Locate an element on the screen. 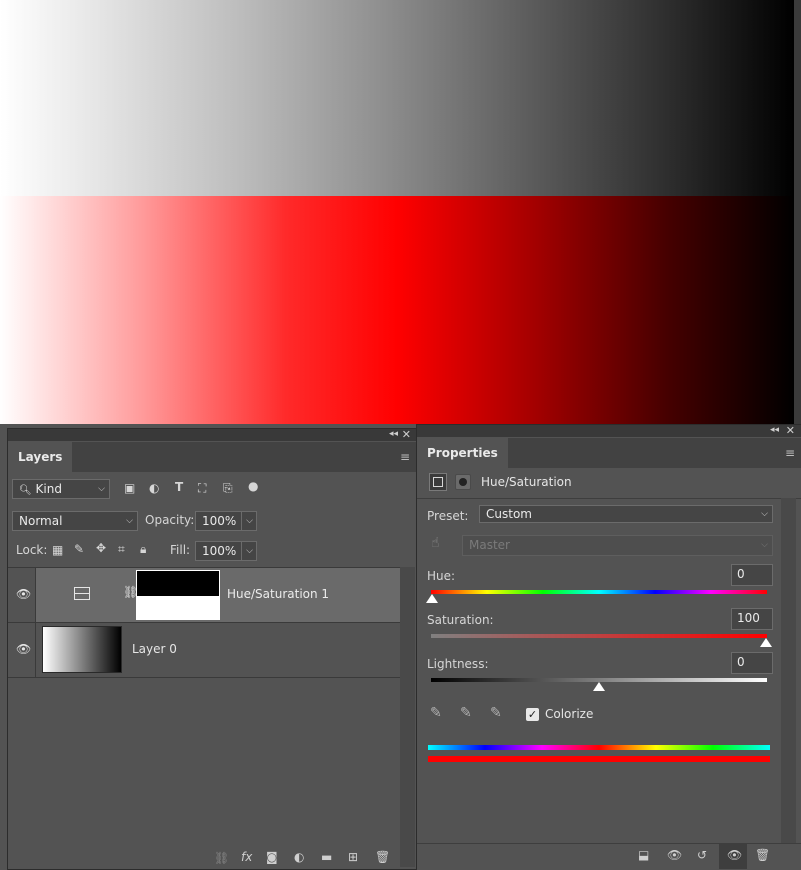  layer-name: Layer 0 is located at coordinates (154, 649).